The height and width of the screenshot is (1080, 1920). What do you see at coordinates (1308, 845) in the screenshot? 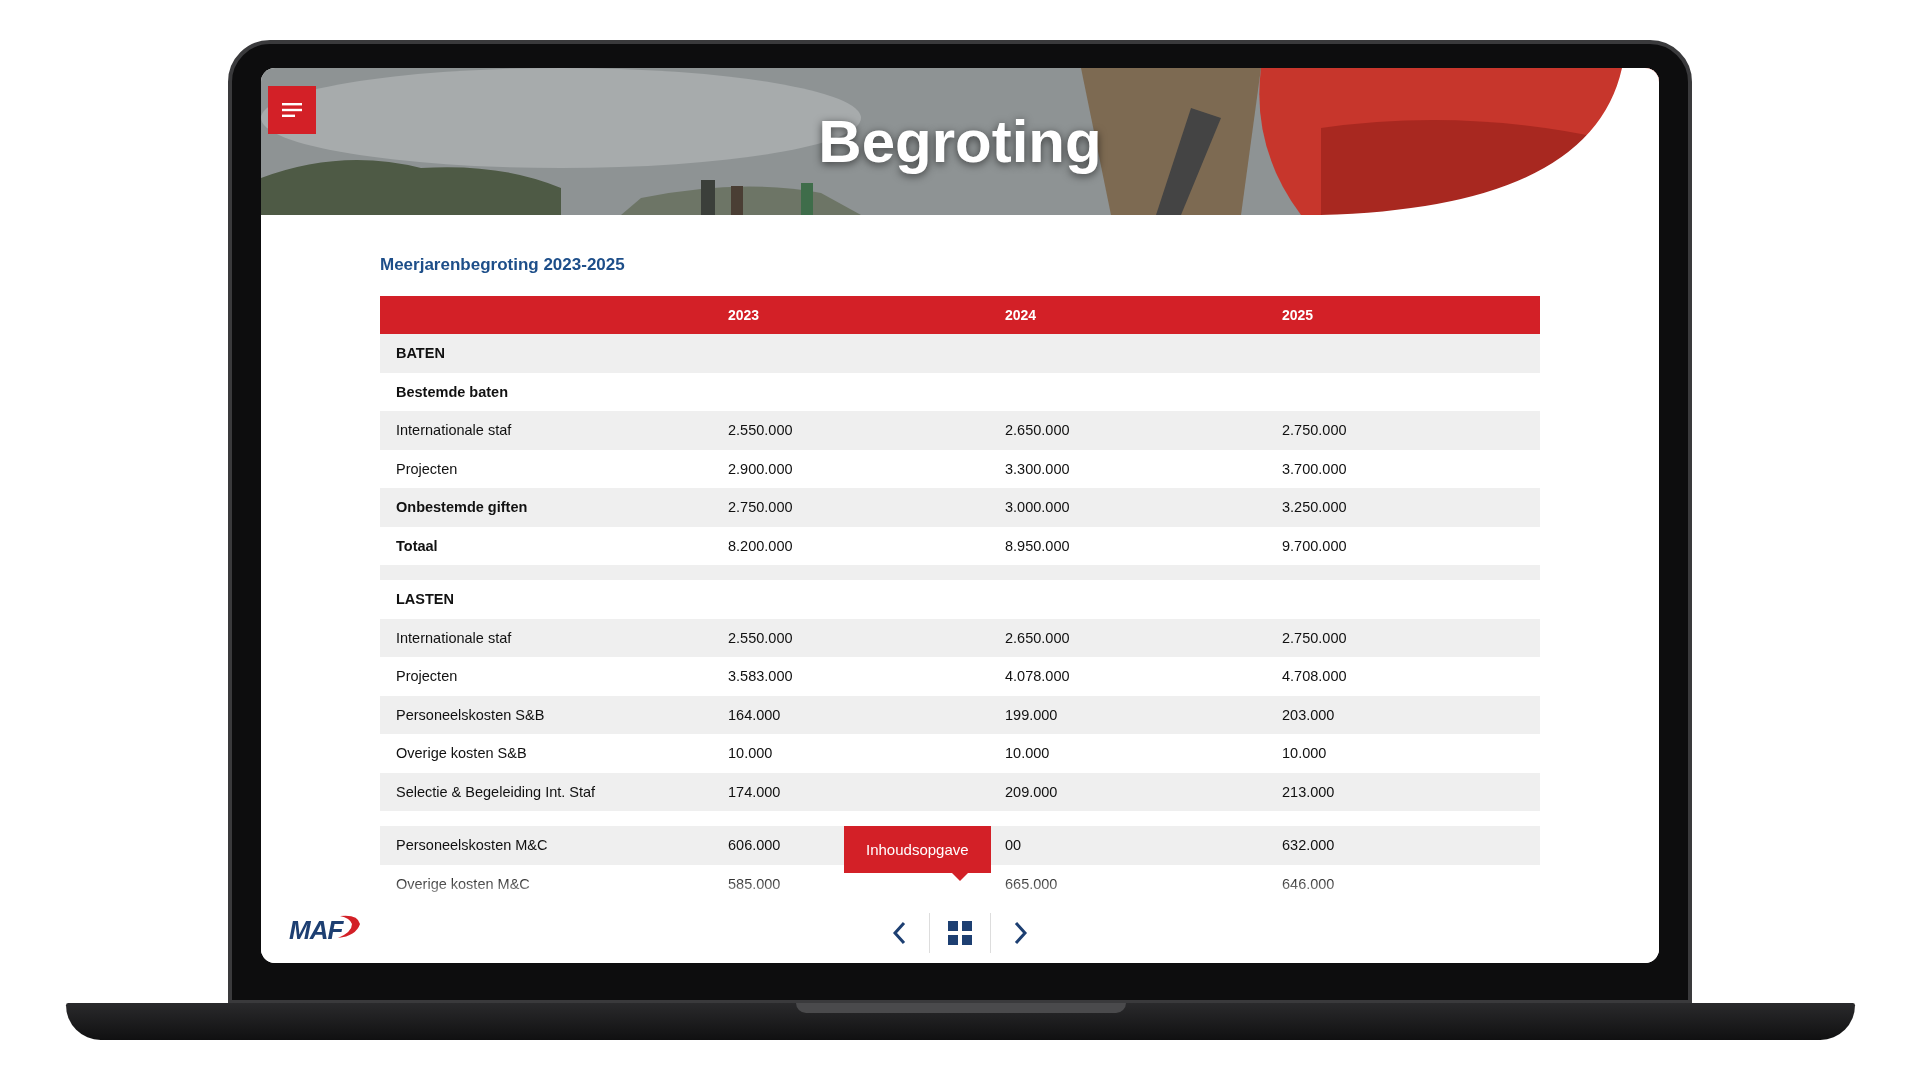
I see `table-cell: 632.000` at bounding box center [1308, 845].